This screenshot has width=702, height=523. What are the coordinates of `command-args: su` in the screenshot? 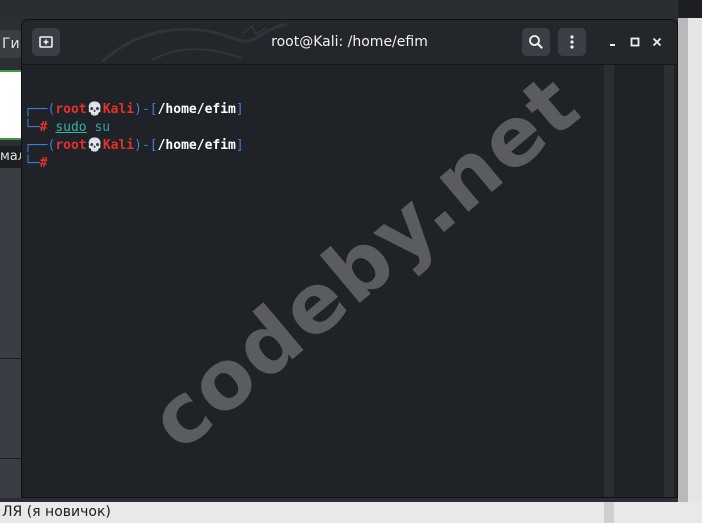 It's located at (98, 127).